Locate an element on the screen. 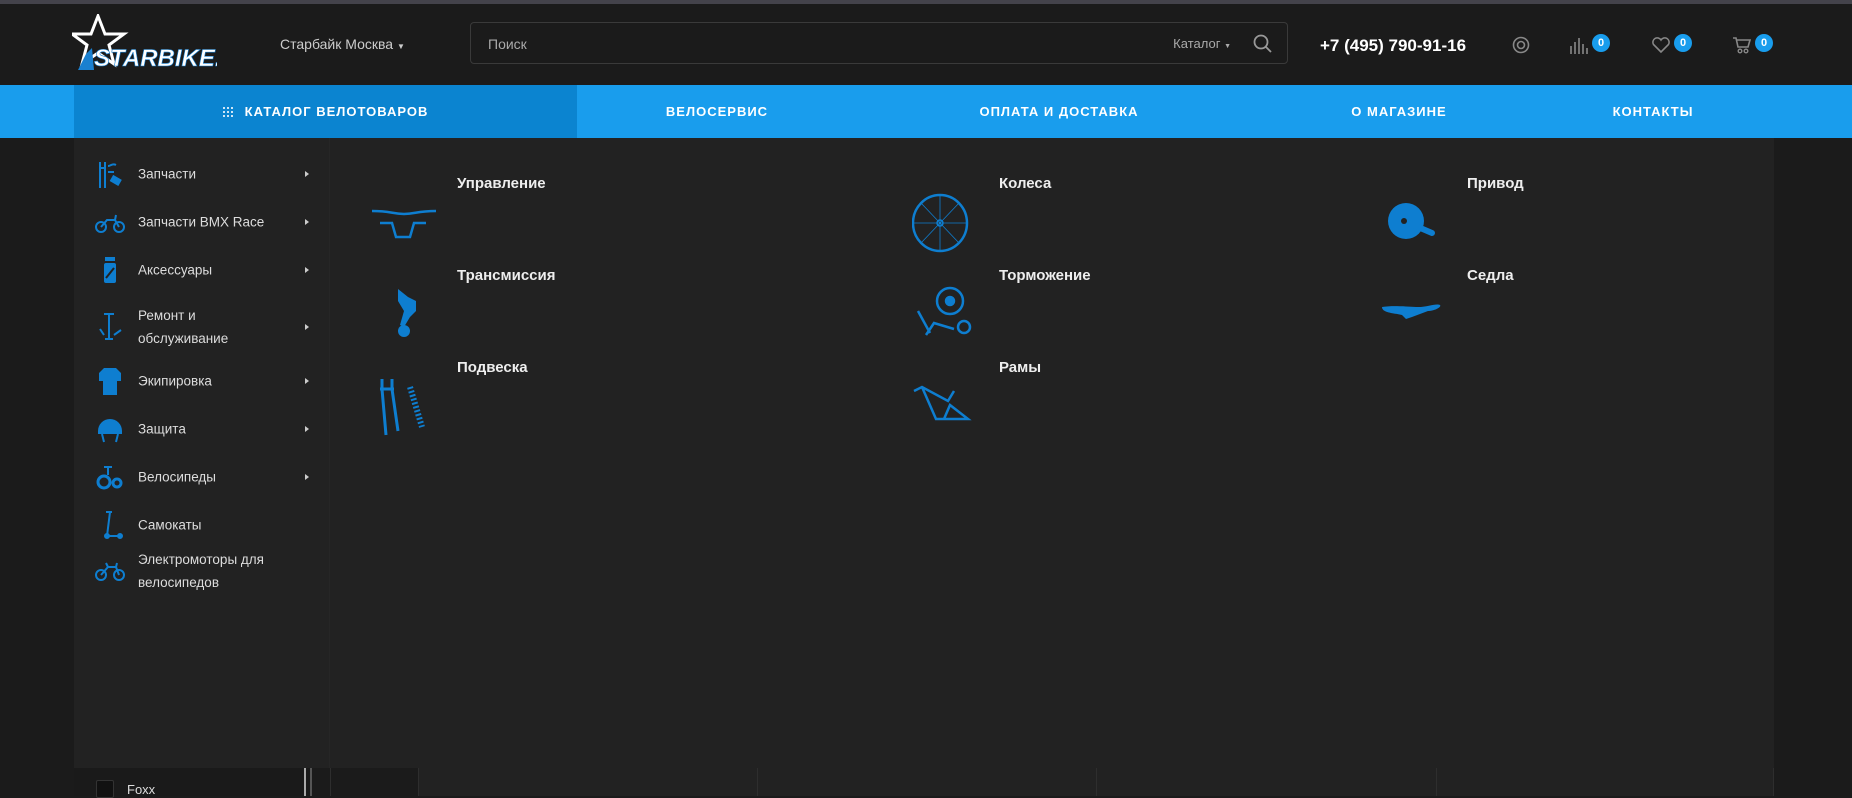  subcategory-brakes: Торможение is located at coordinates (1112, 307).